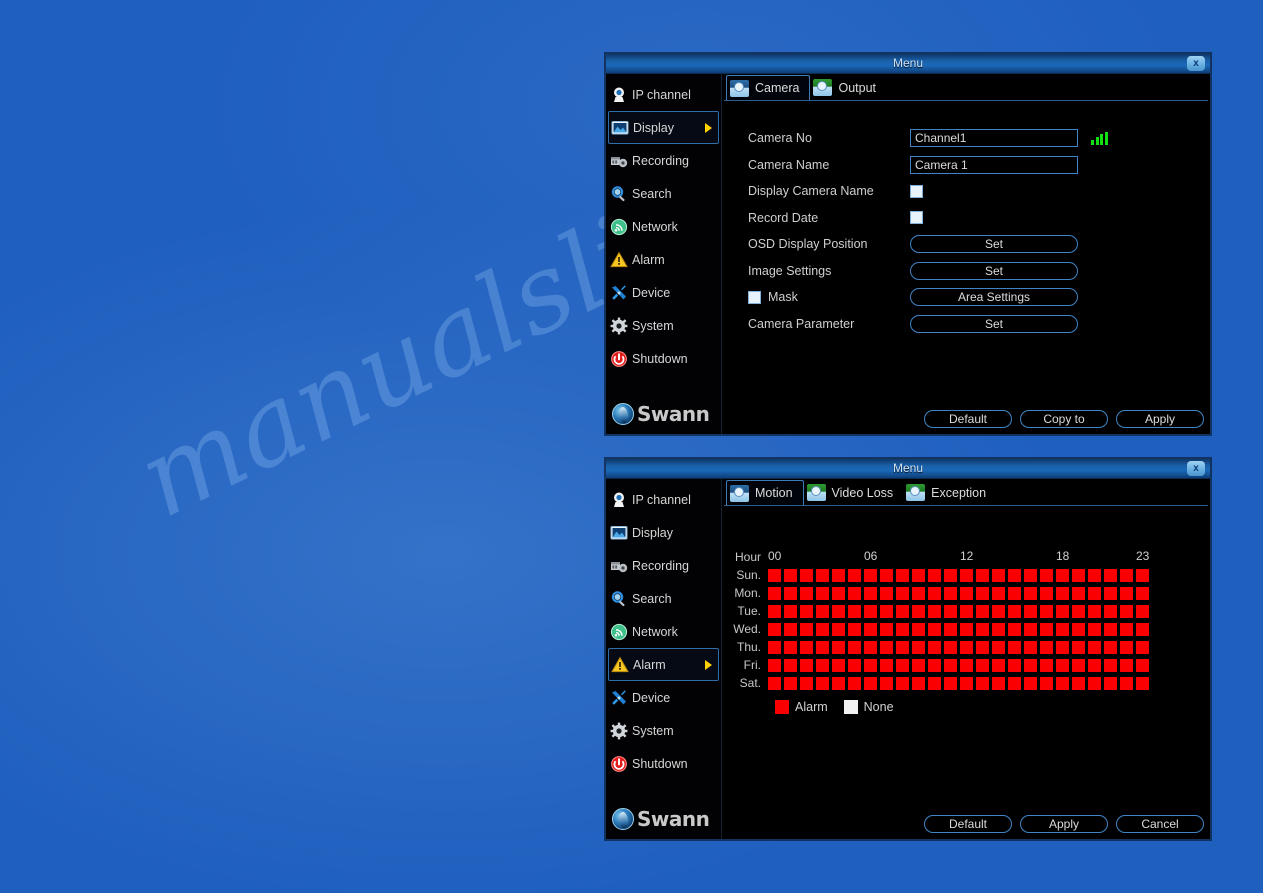 Image resolution: width=1263 pixels, height=893 pixels. Describe the element at coordinates (854, 492) in the screenshot. I see `tab-video-loss: Video Loss` at that location.